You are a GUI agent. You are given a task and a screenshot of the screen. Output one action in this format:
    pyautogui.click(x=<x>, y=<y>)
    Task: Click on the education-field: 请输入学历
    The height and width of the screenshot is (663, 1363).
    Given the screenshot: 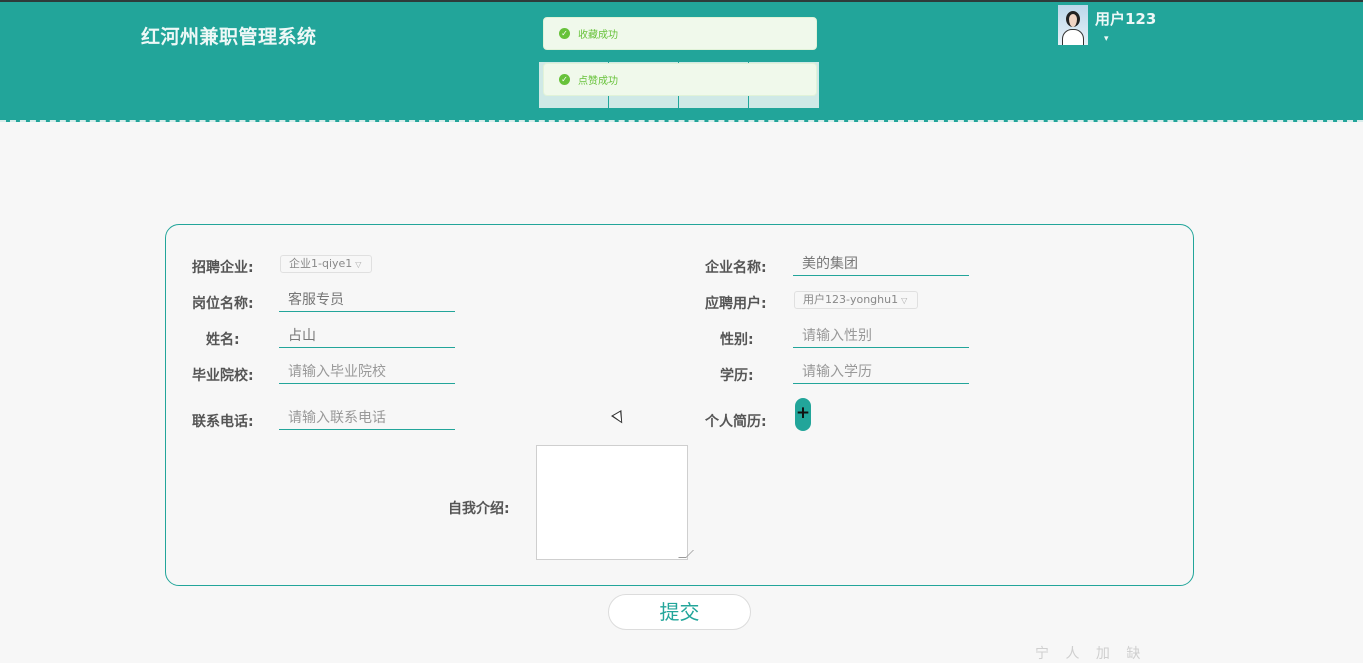 What is the action you would take?
    pyautogui.click(x=881, y=373)
    